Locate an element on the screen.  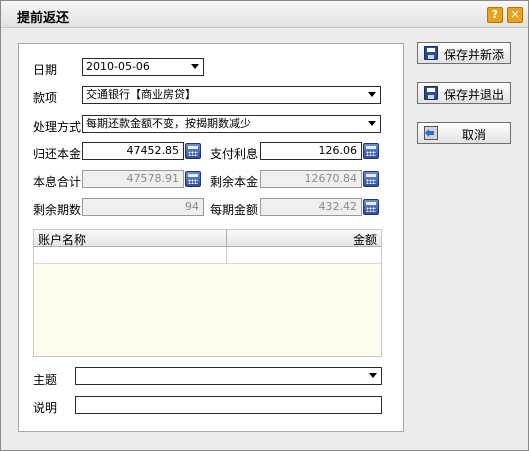
save-exit-button: 保存并退出 is located at coordinates (464, 93).